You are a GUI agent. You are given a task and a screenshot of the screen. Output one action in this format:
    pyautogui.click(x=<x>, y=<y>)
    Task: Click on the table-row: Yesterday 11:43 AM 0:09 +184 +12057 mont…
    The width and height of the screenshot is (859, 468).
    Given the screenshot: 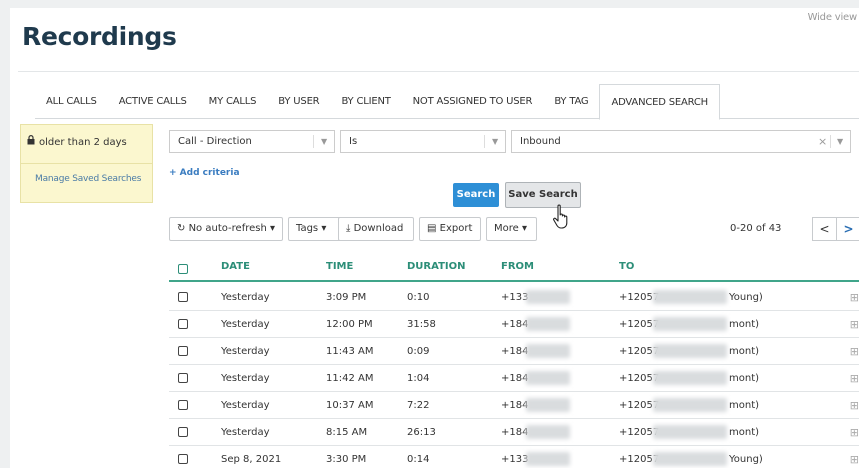 What is the action you would take?
    pyautogui.click(x=514, y=351)
    